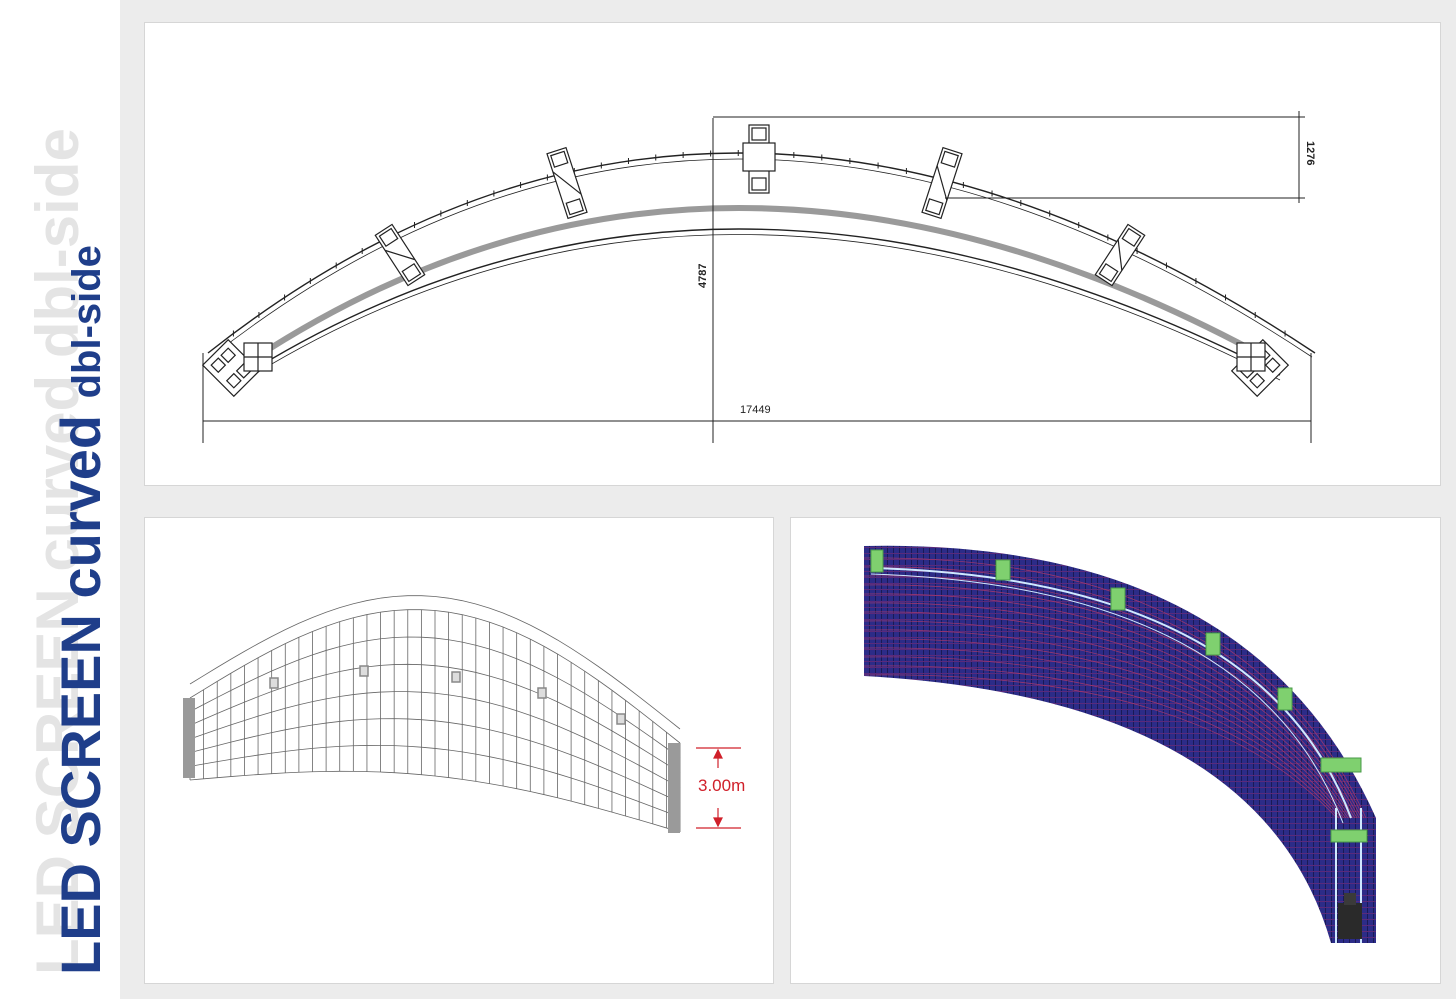 The image size is (1456, 999). Describe the element at coordinates (1310, 153) in the screenshot. I see `depth-dim-label: 1276` at that location.